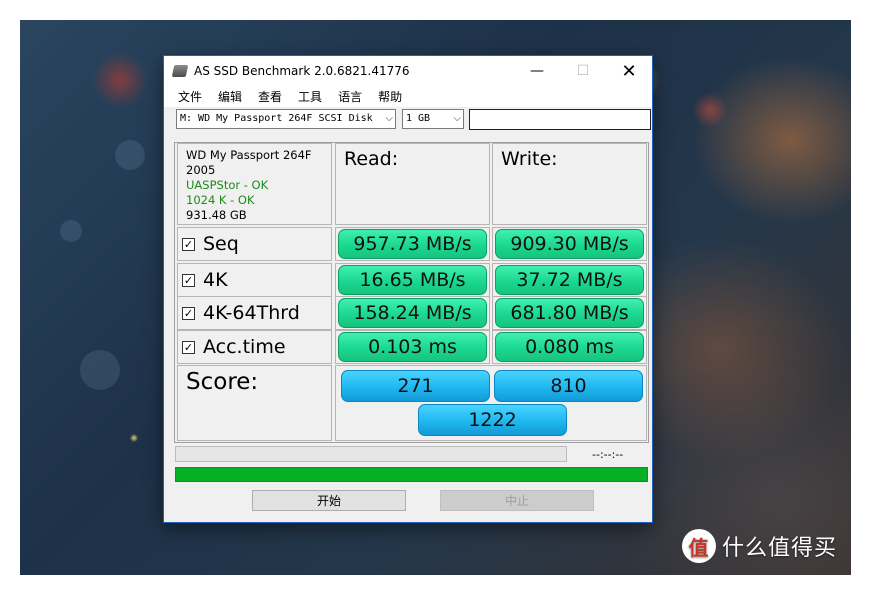 The image size is (871, 596). I want to click on seq-read-cell: 957.73 MB/s, so click(412, 244).